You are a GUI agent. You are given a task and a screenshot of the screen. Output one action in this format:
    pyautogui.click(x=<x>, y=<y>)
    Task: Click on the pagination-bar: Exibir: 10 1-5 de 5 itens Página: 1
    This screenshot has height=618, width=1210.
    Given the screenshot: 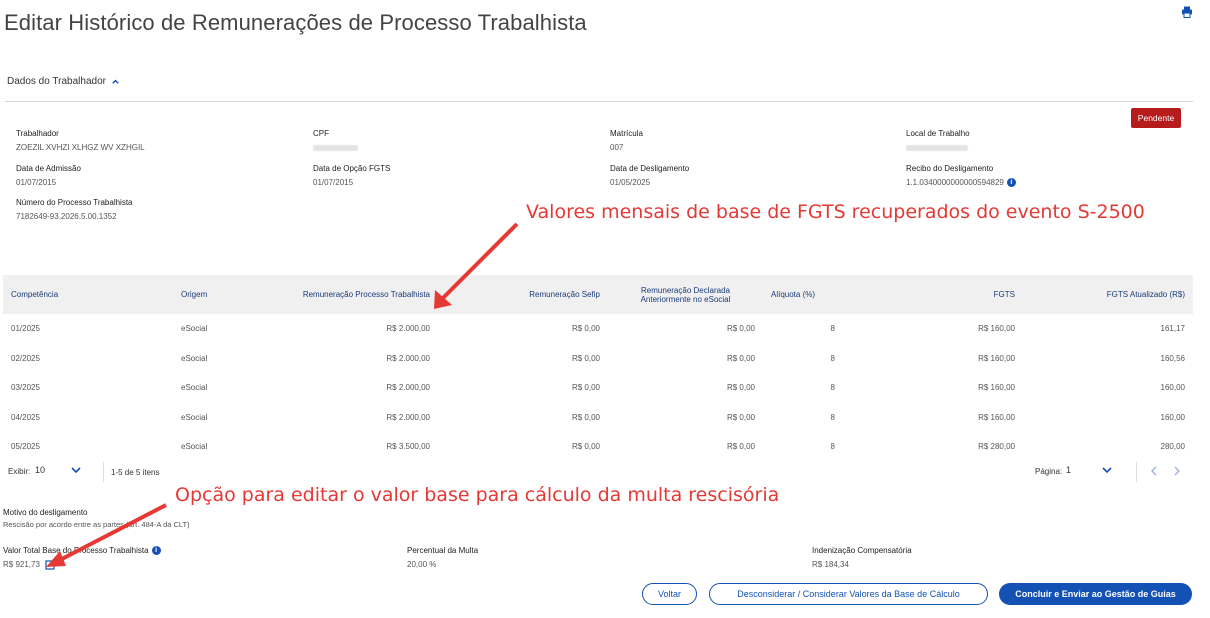 What is the action you would take?
    pyautogui.click(x=598, y=473)
    